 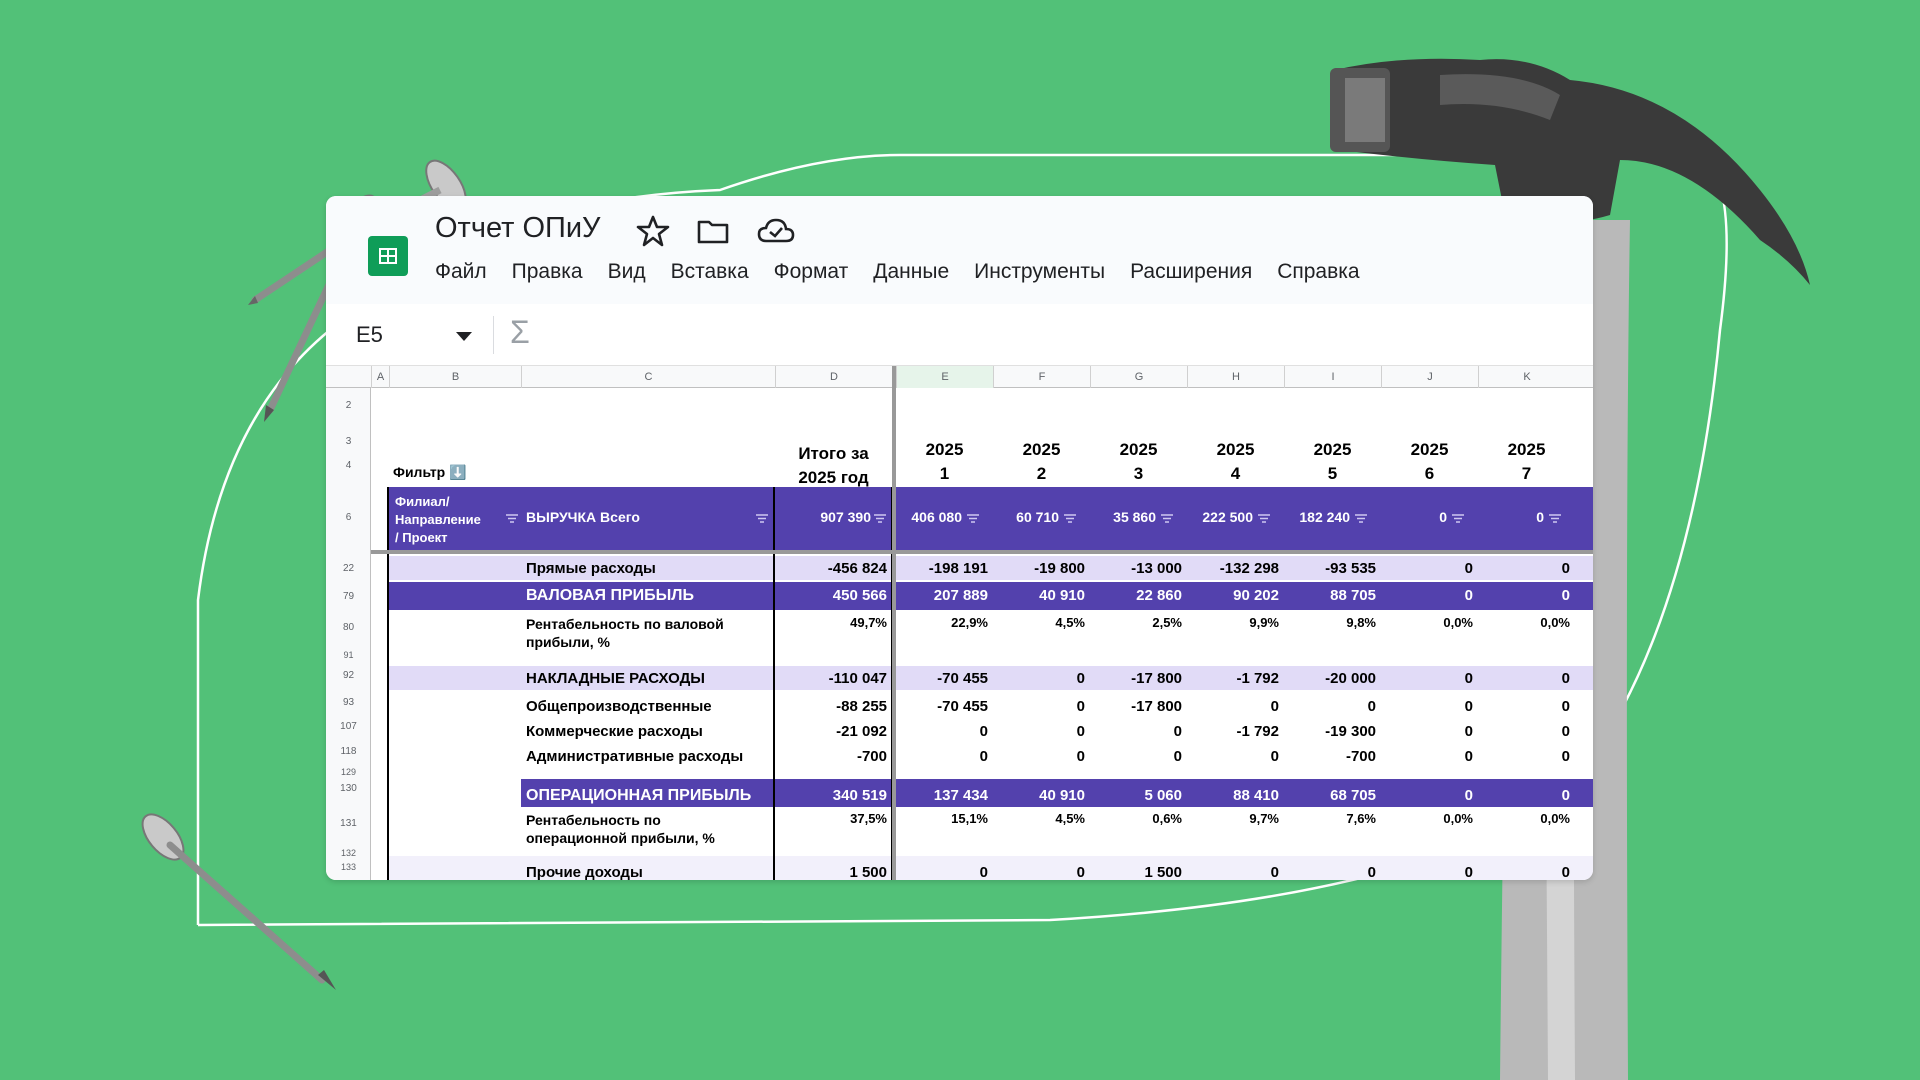 I want to click on row-total: -88 255, so click(x=831, y=706).